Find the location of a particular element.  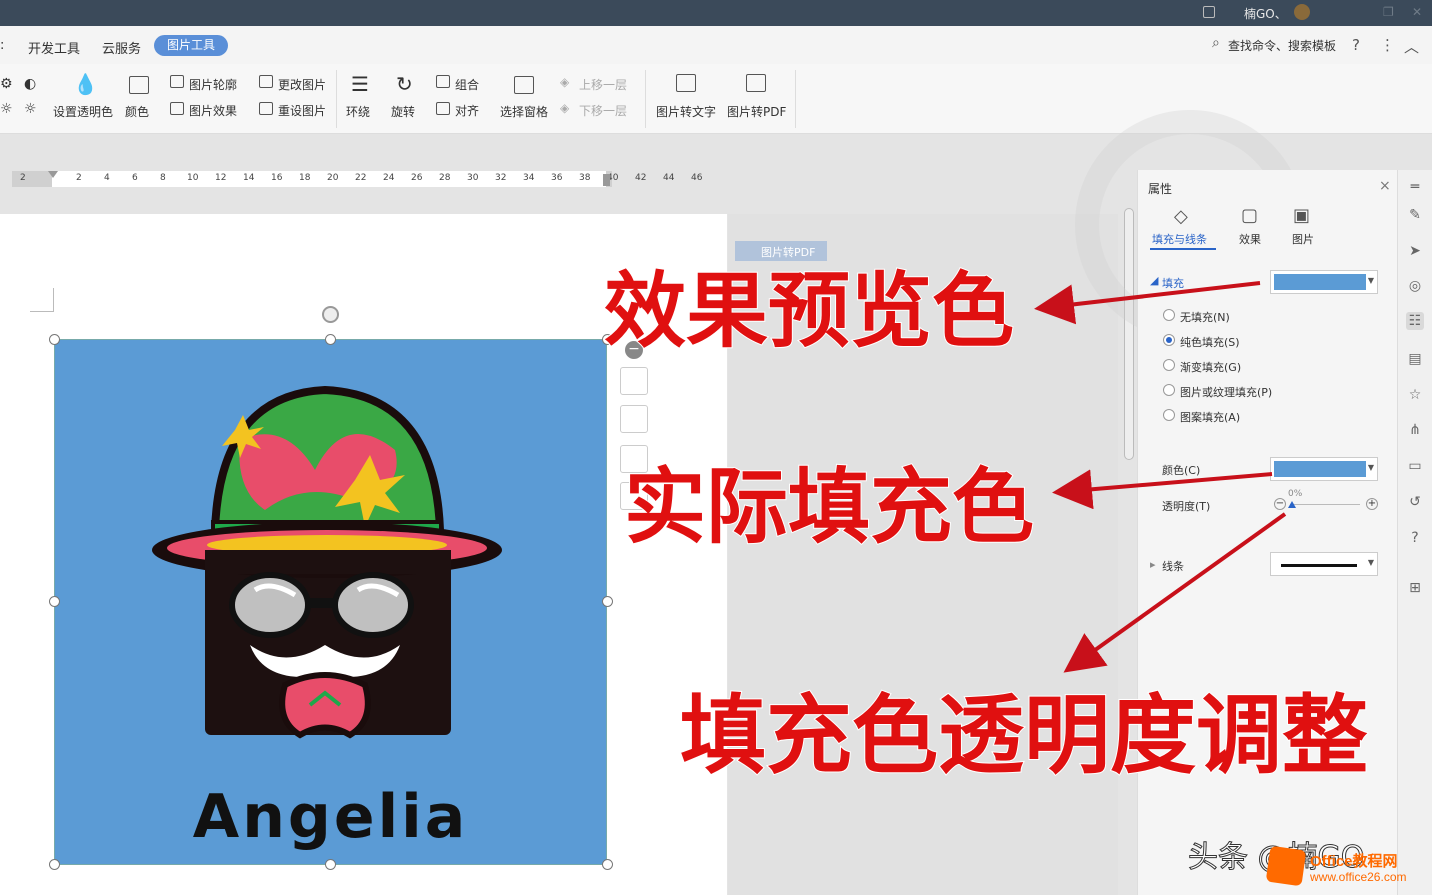

annotation-preview-color: 效果预览色 is located at coordinates (809, 311).